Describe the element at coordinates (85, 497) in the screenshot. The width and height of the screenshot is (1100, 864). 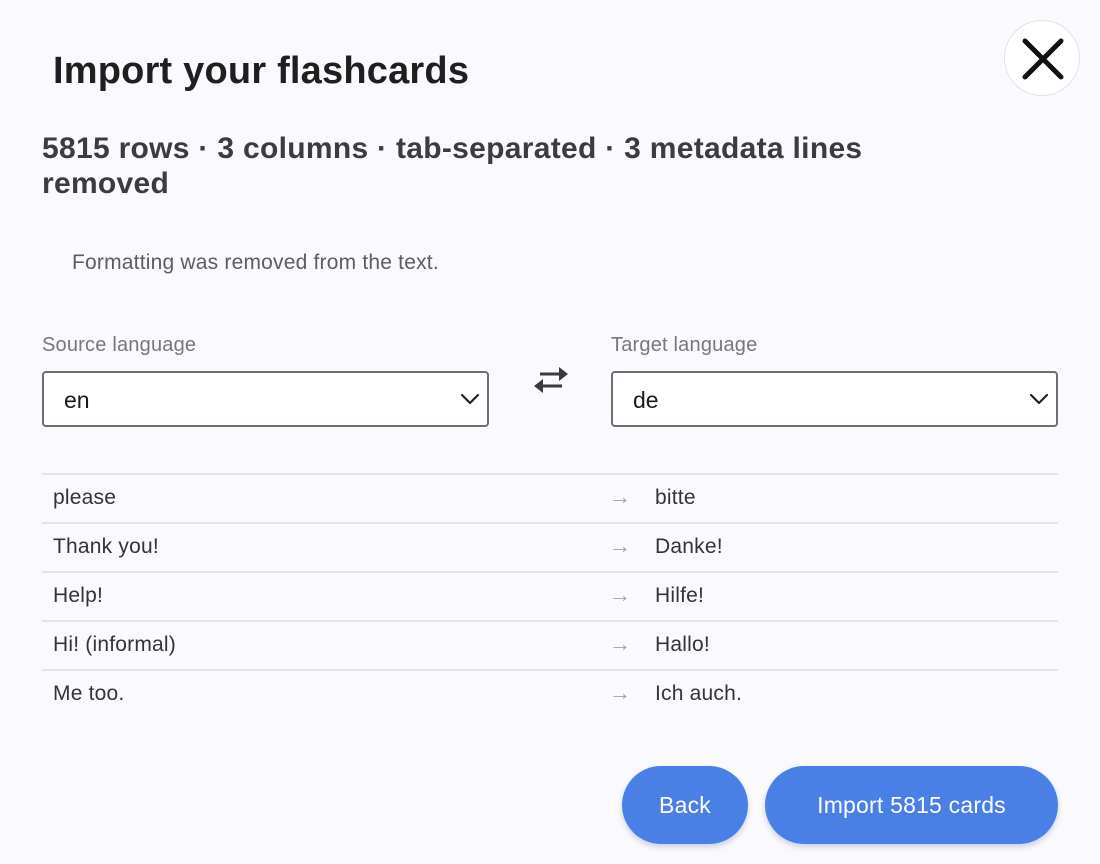
I see `source-term: please` at that location.